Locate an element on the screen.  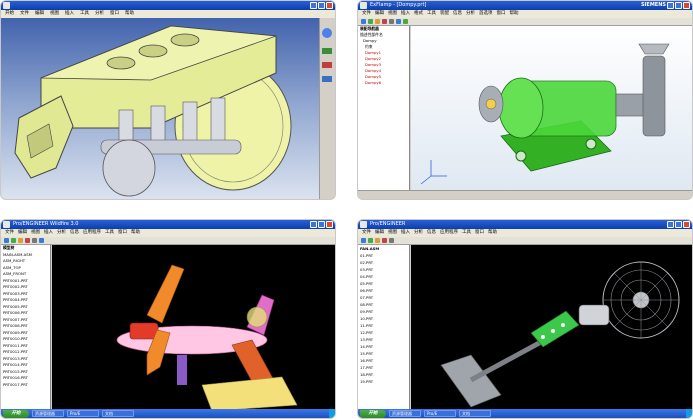
tree-item: Dompy6 is located at coordinates (384, 83).